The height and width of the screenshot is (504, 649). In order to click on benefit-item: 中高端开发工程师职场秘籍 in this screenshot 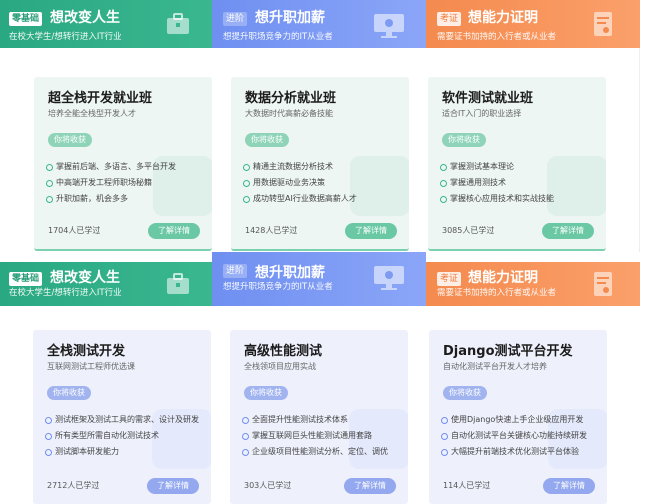, I will do `click(110, 183)`.